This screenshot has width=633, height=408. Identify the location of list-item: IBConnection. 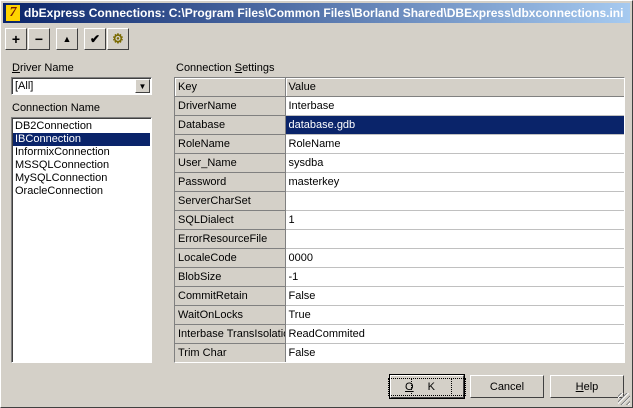
(81, 139).